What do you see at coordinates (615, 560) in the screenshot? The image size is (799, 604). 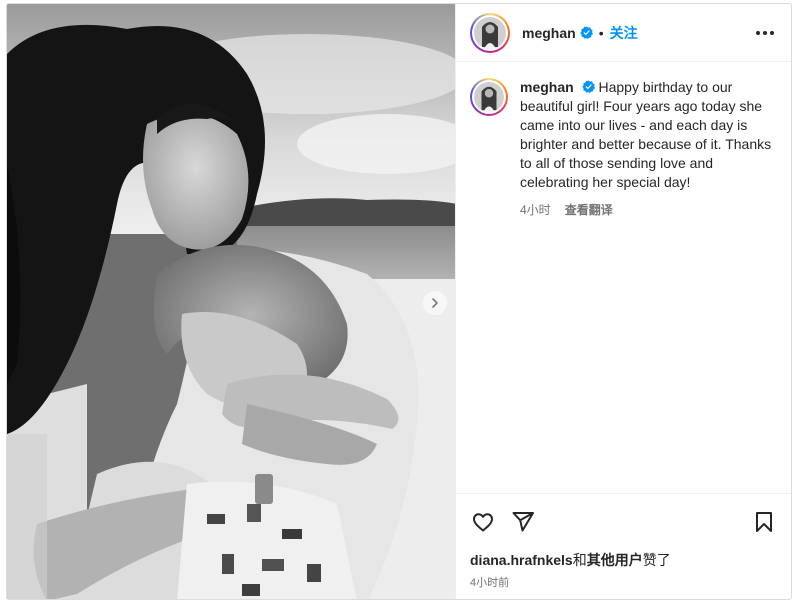 I see `other-likers-link: 其他用户` at bounding box center [615, 560].